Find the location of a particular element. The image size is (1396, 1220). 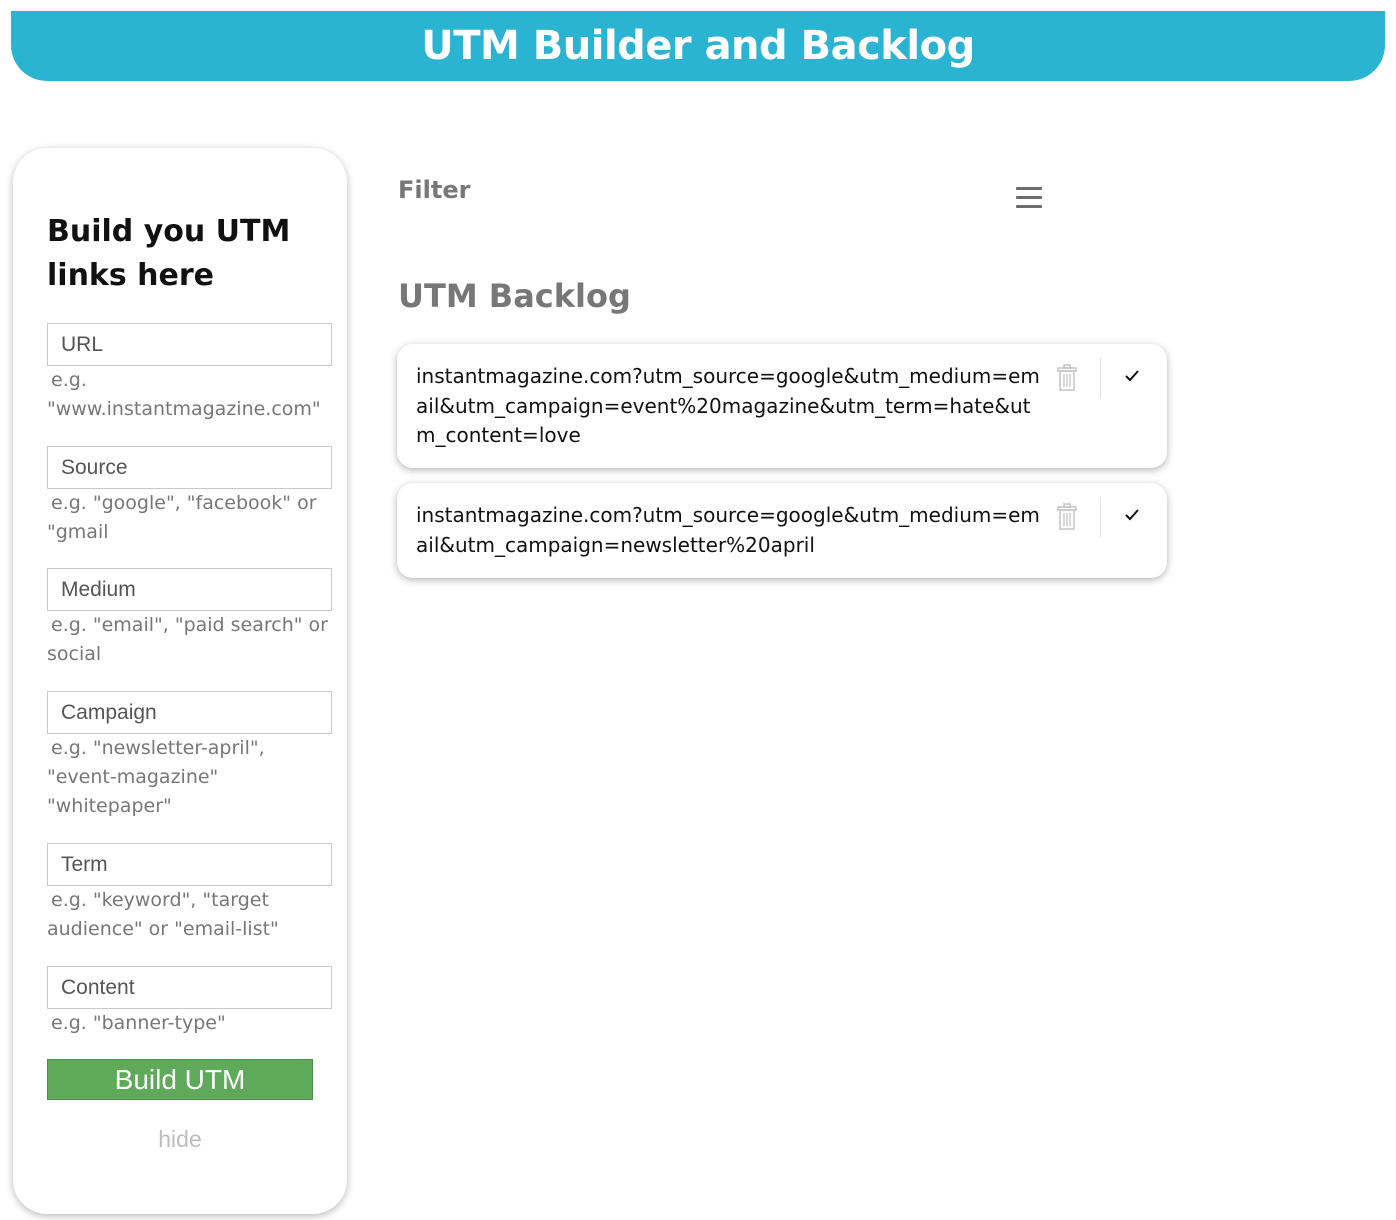

url-hint: e.g. "www.instantmagazine.com" is located at coordinates (192, 395).